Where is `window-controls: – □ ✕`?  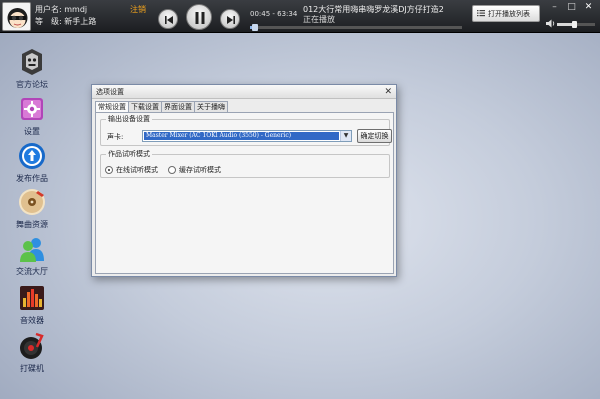
window-controls: – □ ✕ is located at coordinates (571, 7).